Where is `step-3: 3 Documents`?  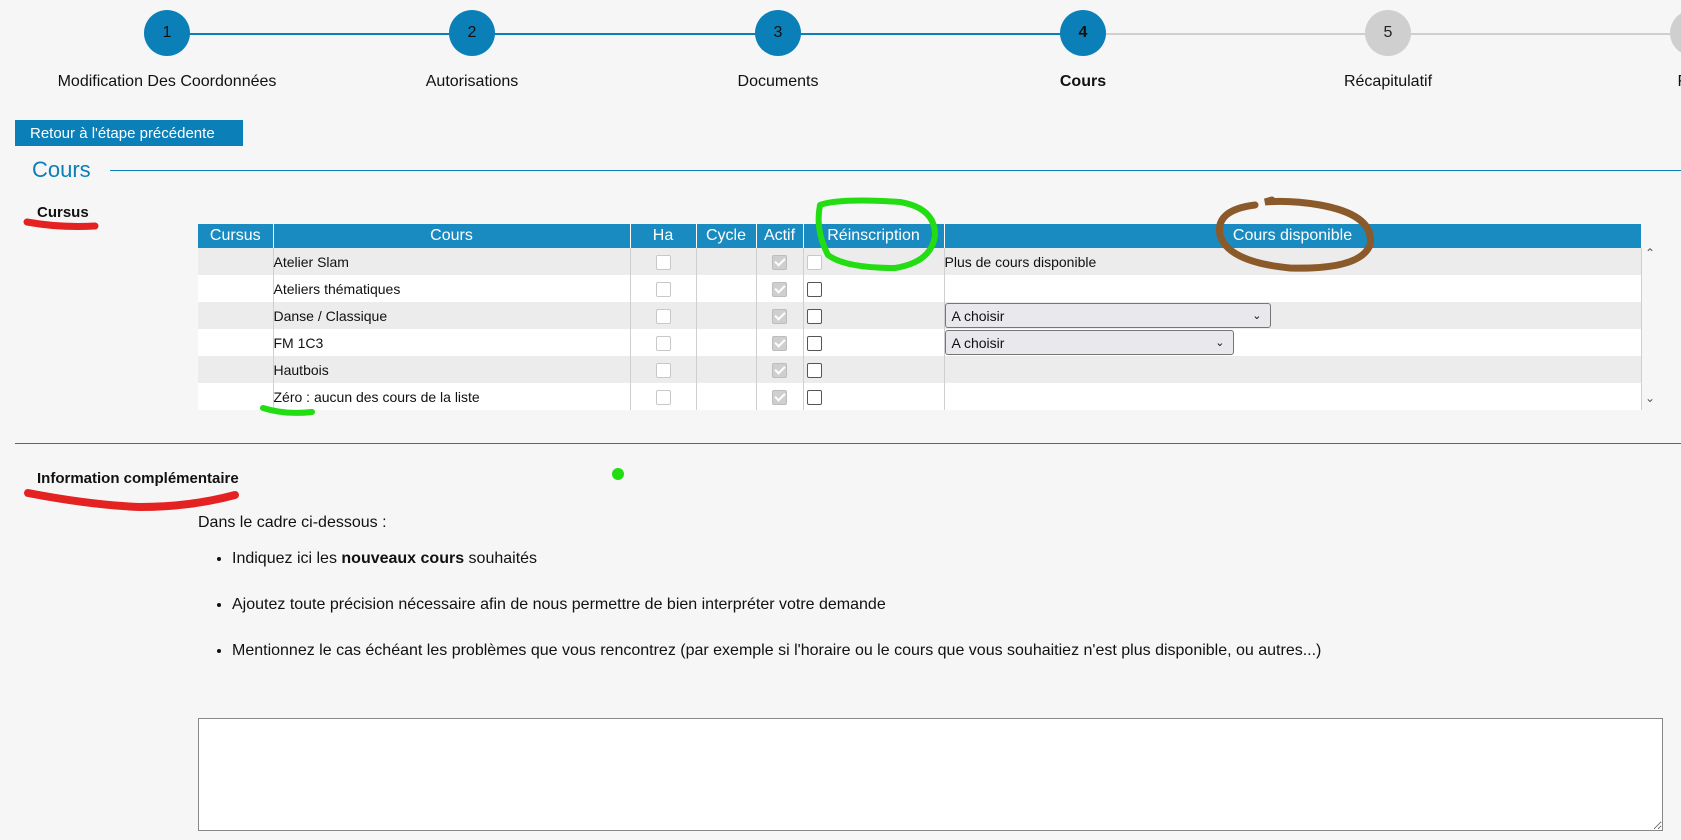 step-3: 3 Documents is located at coordinates (778, 50).